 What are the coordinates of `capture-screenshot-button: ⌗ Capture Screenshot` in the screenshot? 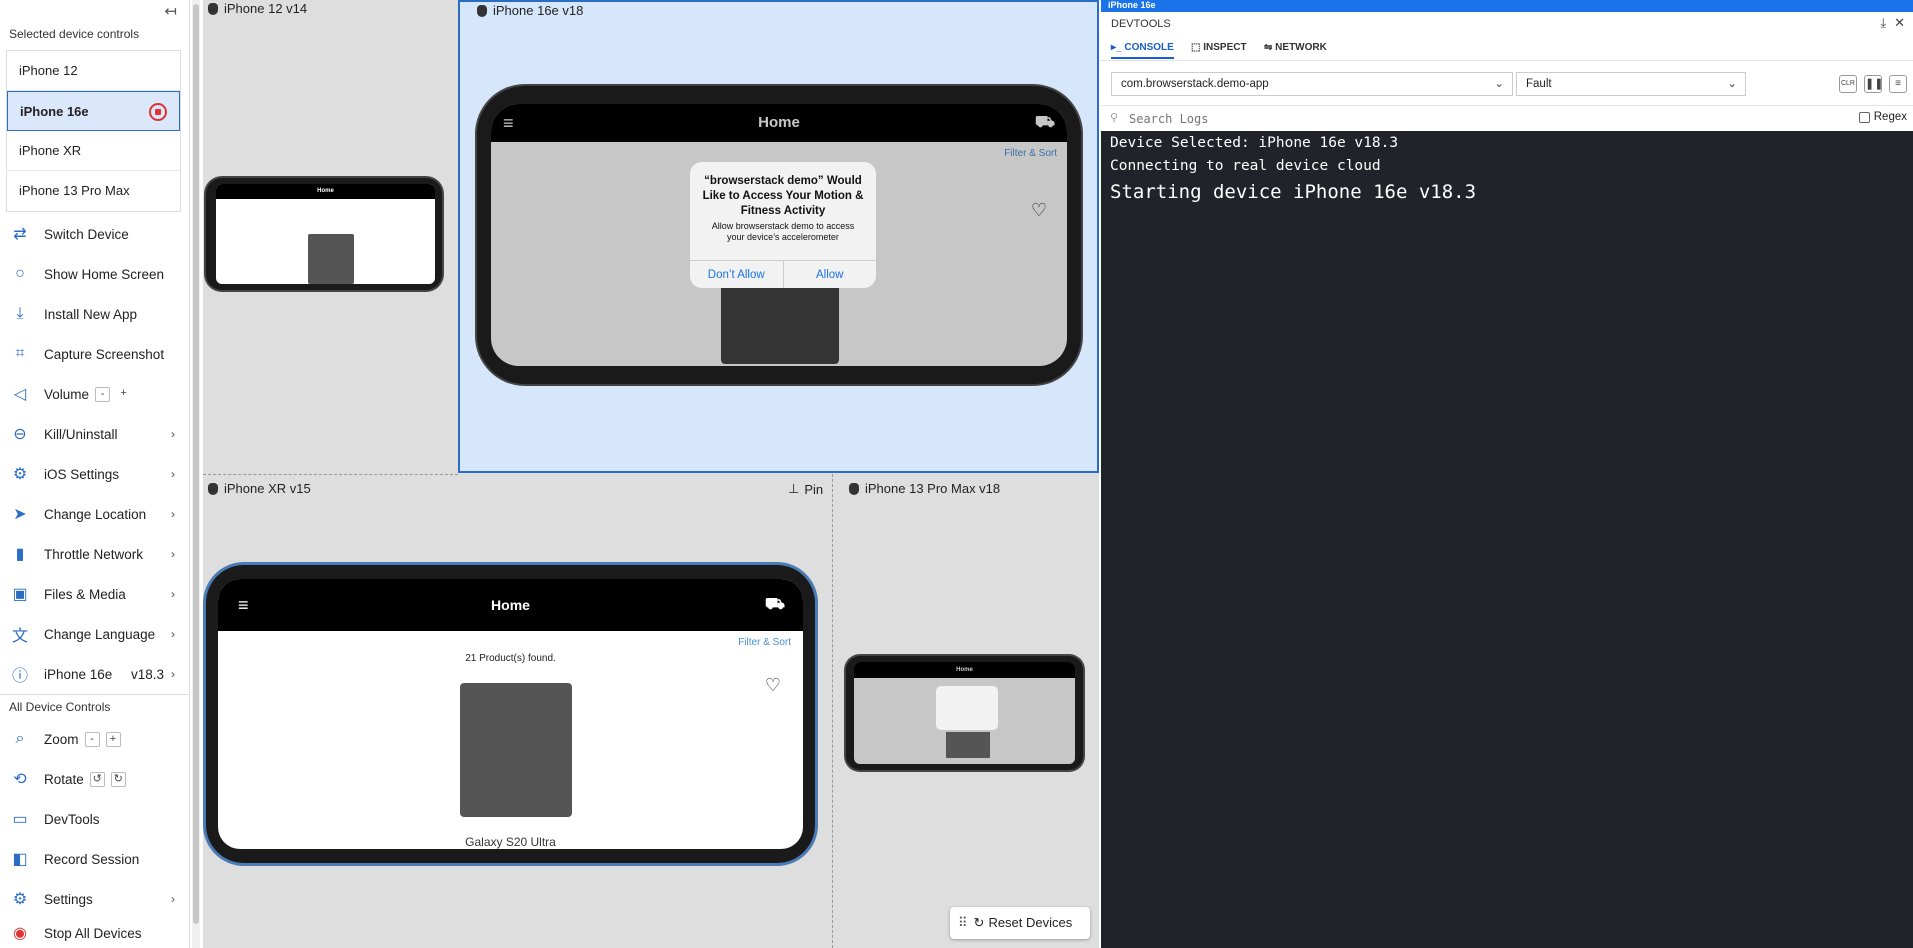 It's located at (92, 354).